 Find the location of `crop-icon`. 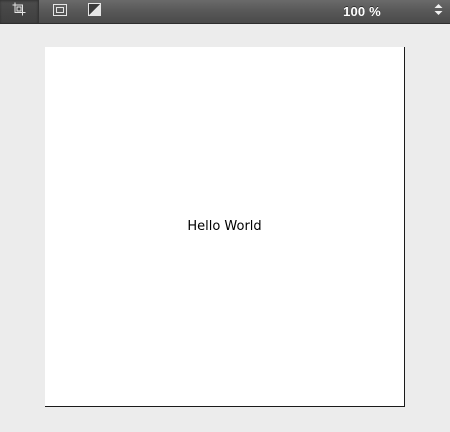

crop-icon is located at coordinates (19, 11).